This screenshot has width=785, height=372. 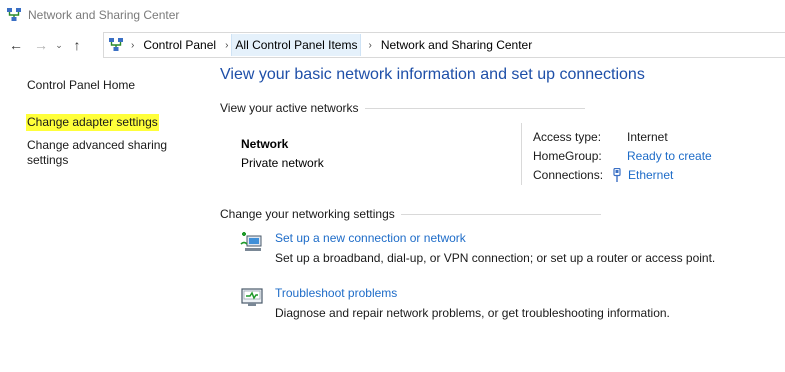 I want to click on access-type-value: Internet, so click(x=647, y=136).